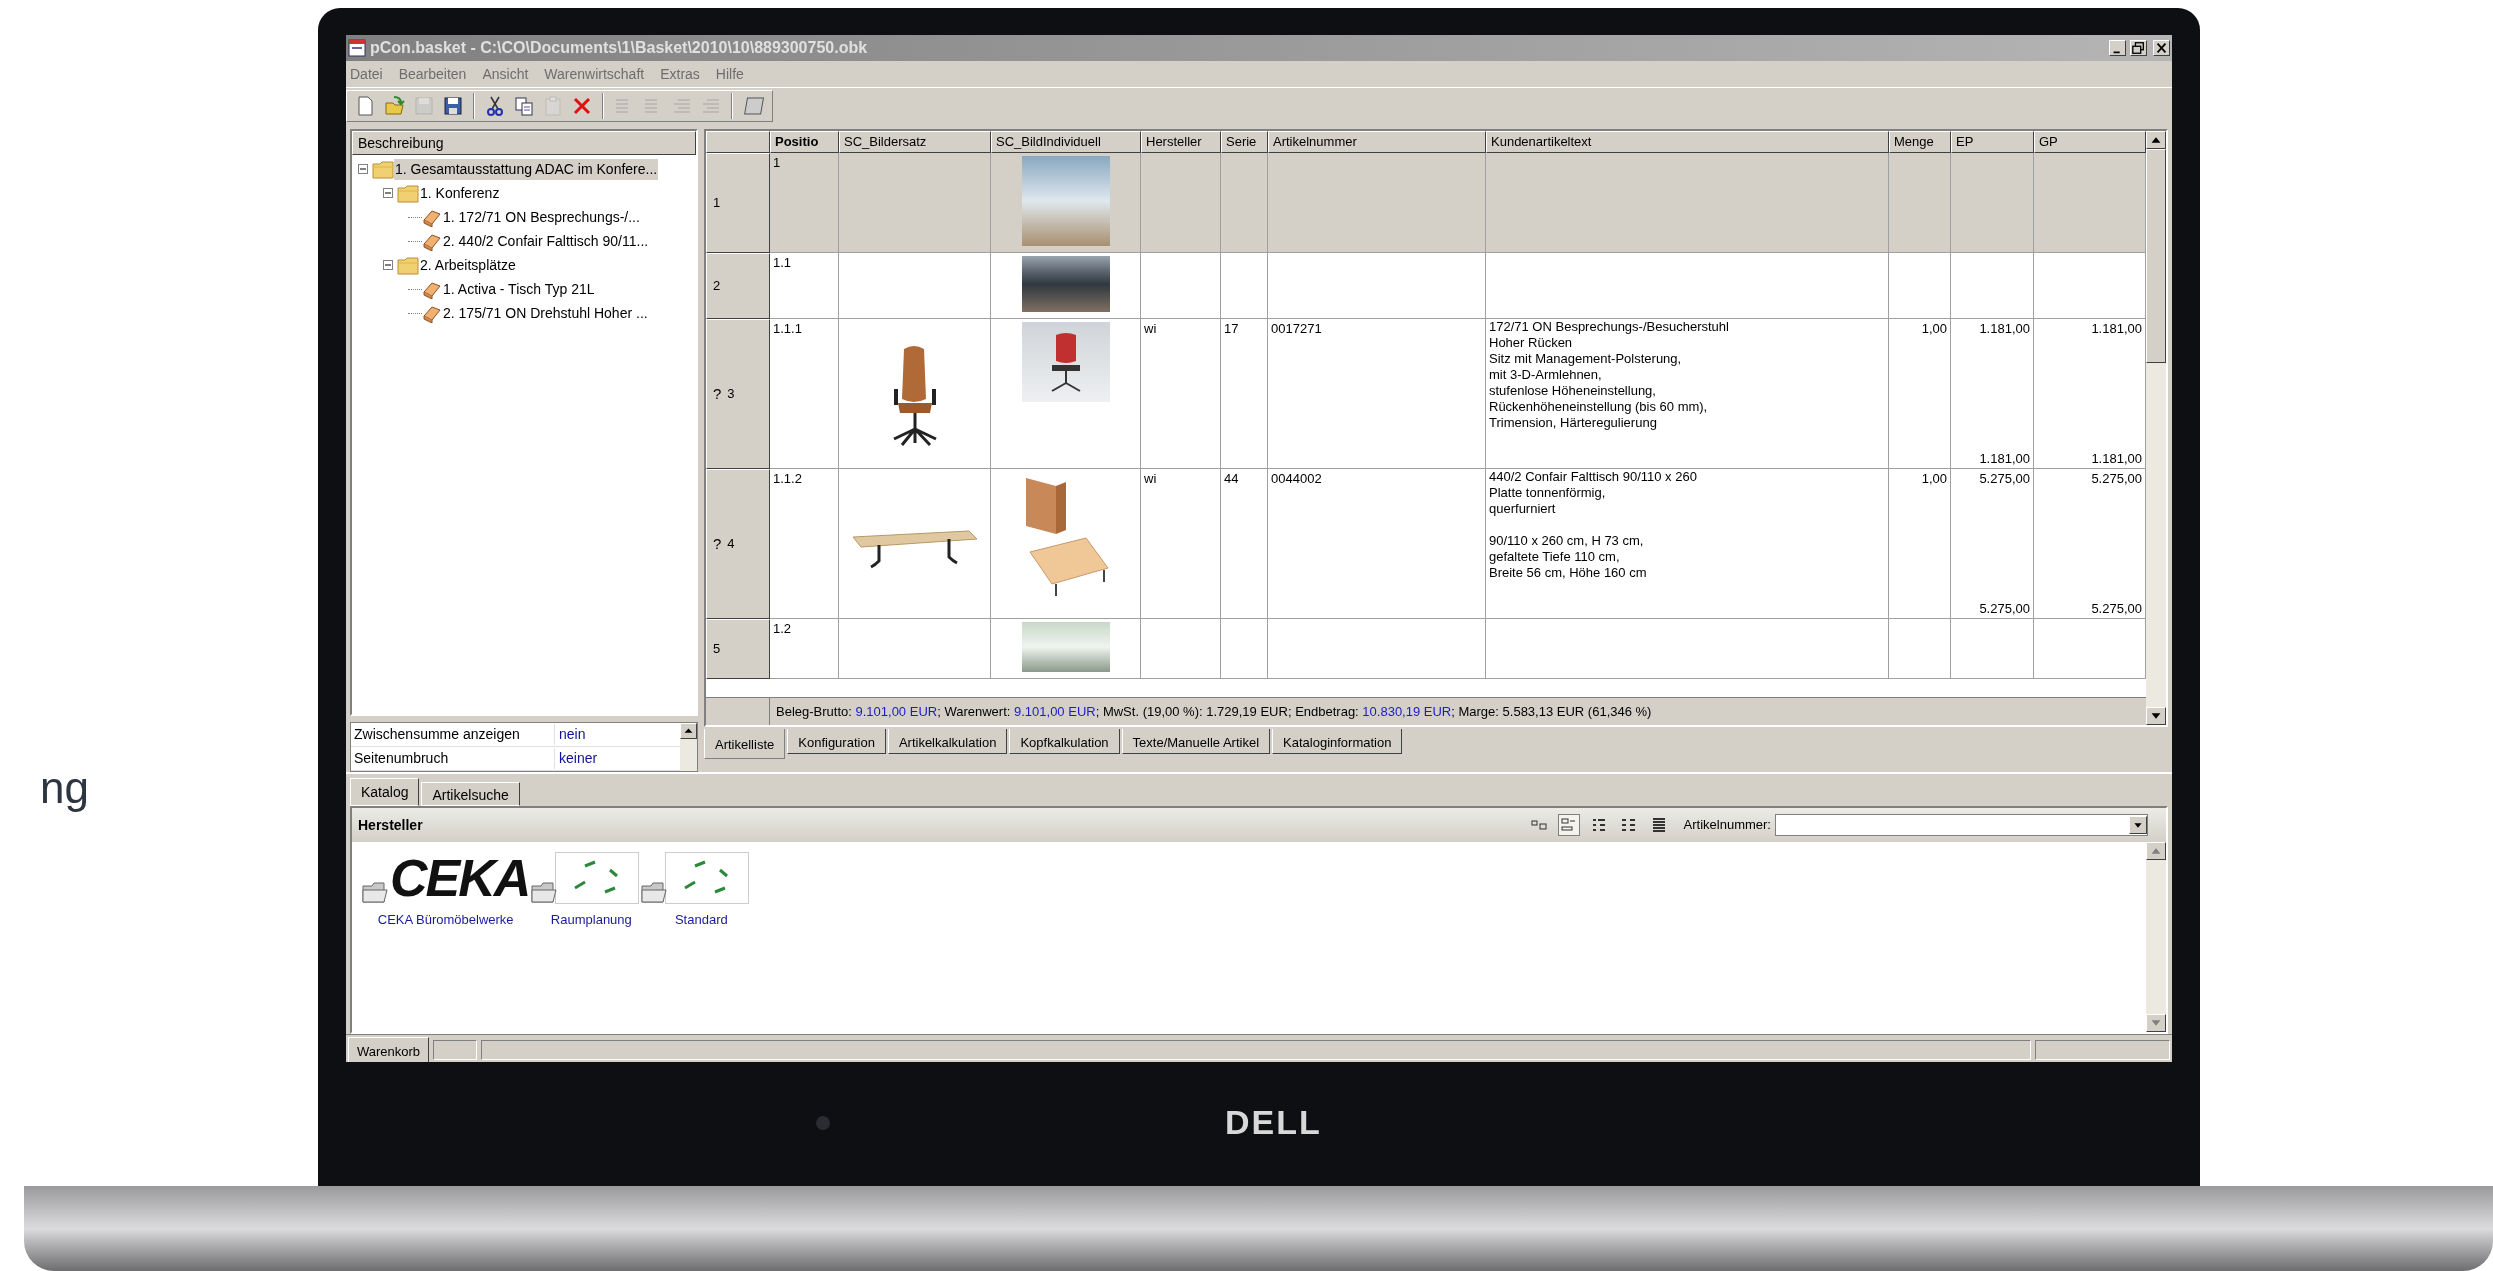  I want to click on heading-text: ng, so click(64, 788).